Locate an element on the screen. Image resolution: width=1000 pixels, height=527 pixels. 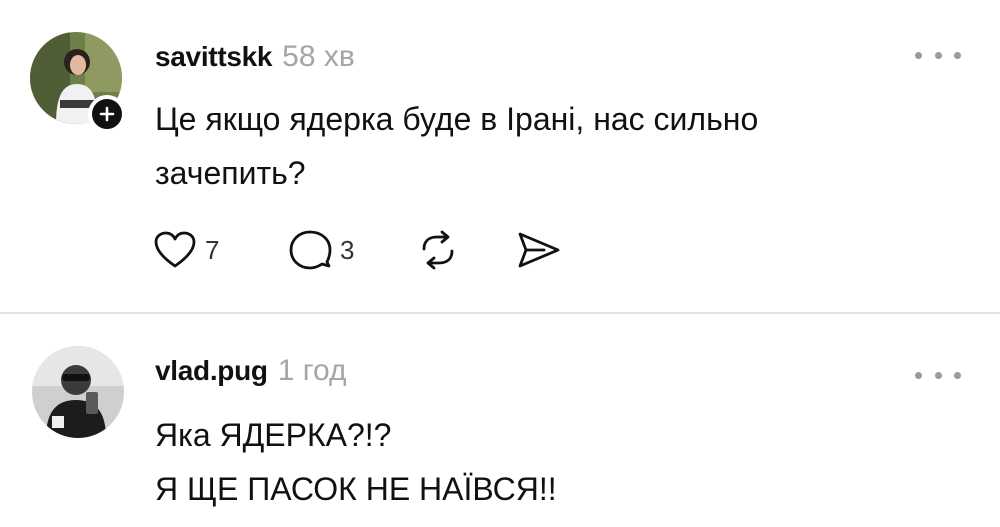
send-icon is located at coordinates (539, 250).